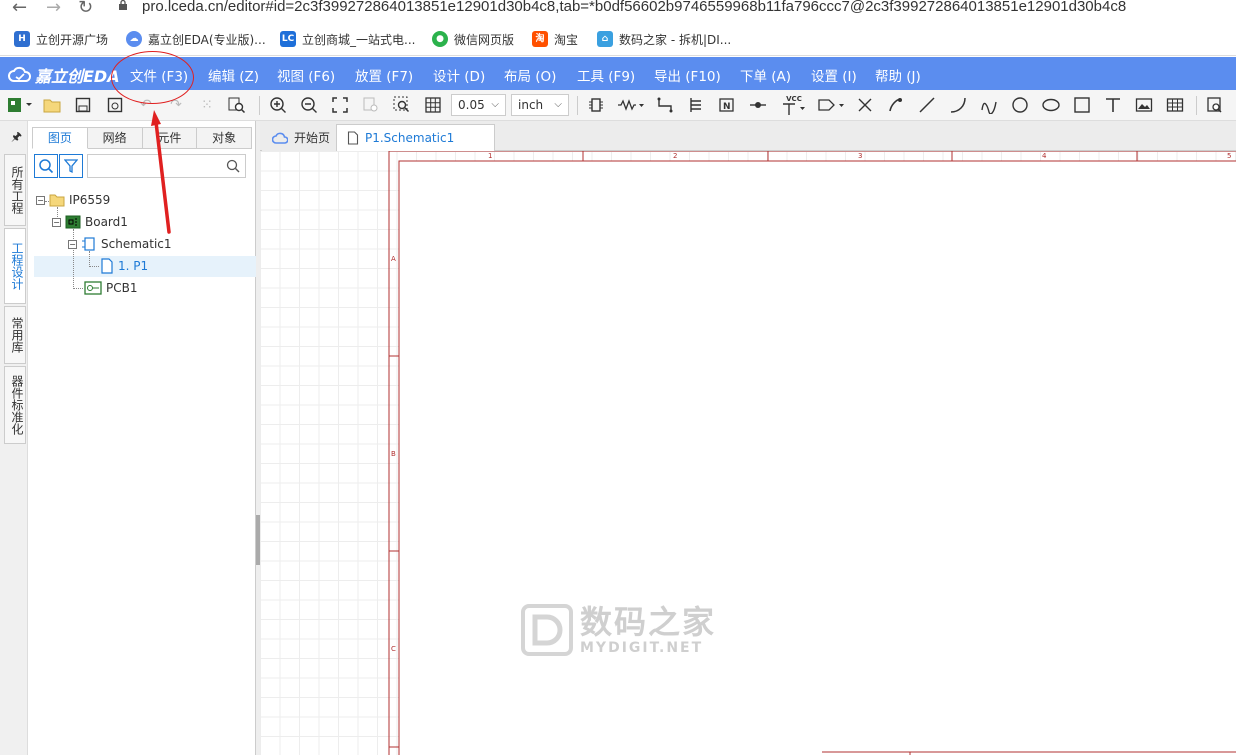  I want to click on side-tab-all-projects: 所有工程, so click(15, 190).